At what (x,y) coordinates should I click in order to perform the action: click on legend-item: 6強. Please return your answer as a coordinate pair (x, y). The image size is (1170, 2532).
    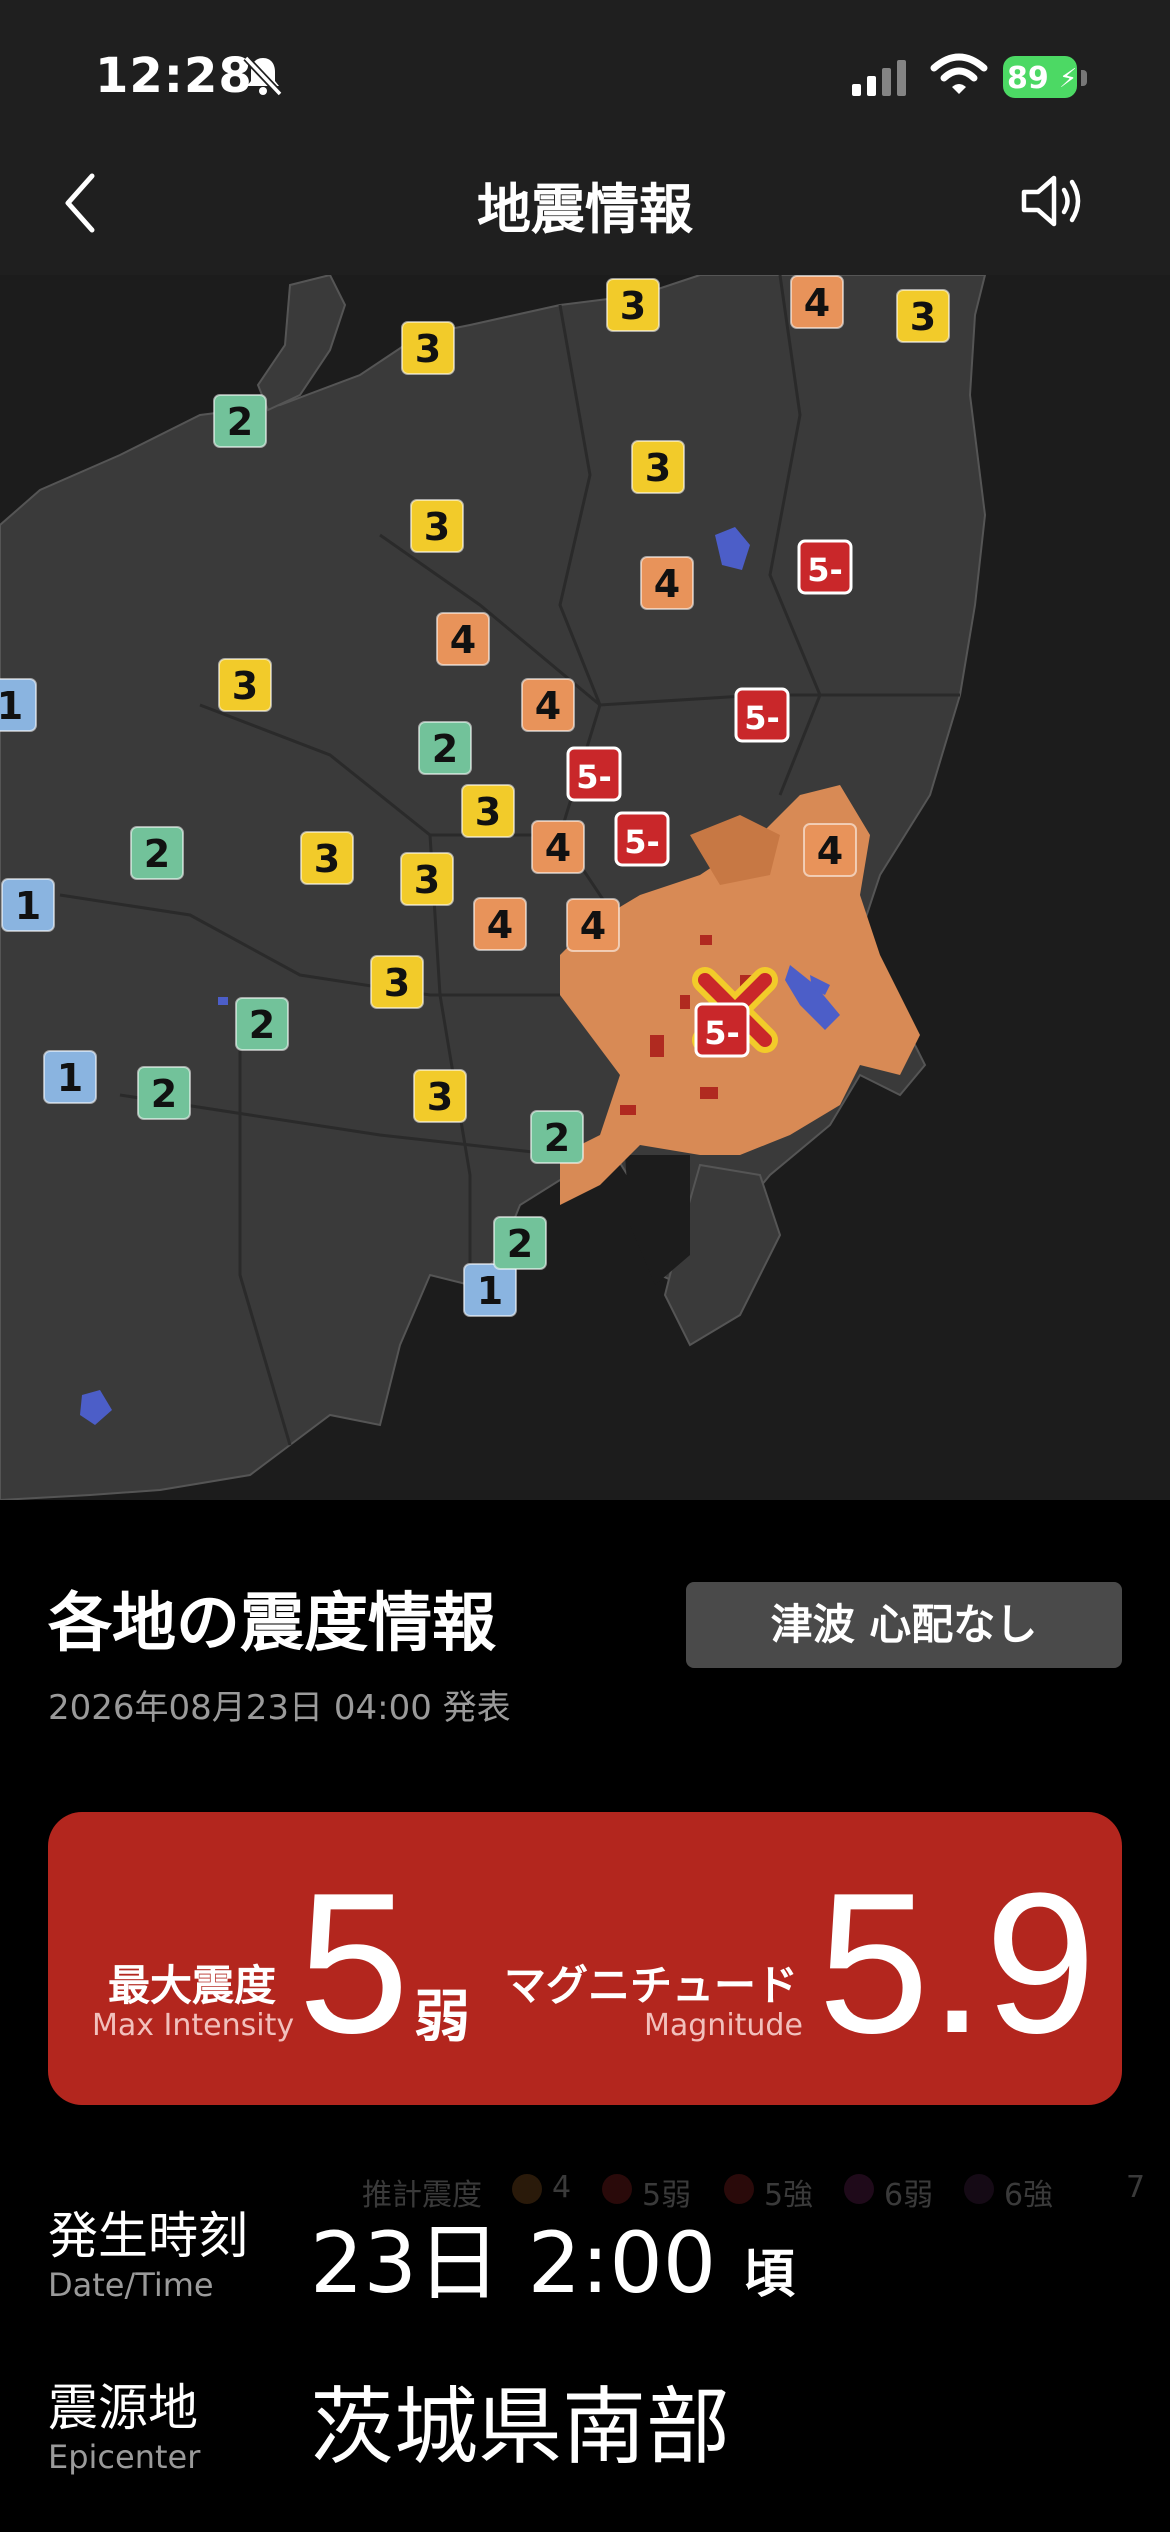
    Looking at the image, I should click on (1029, 2195).